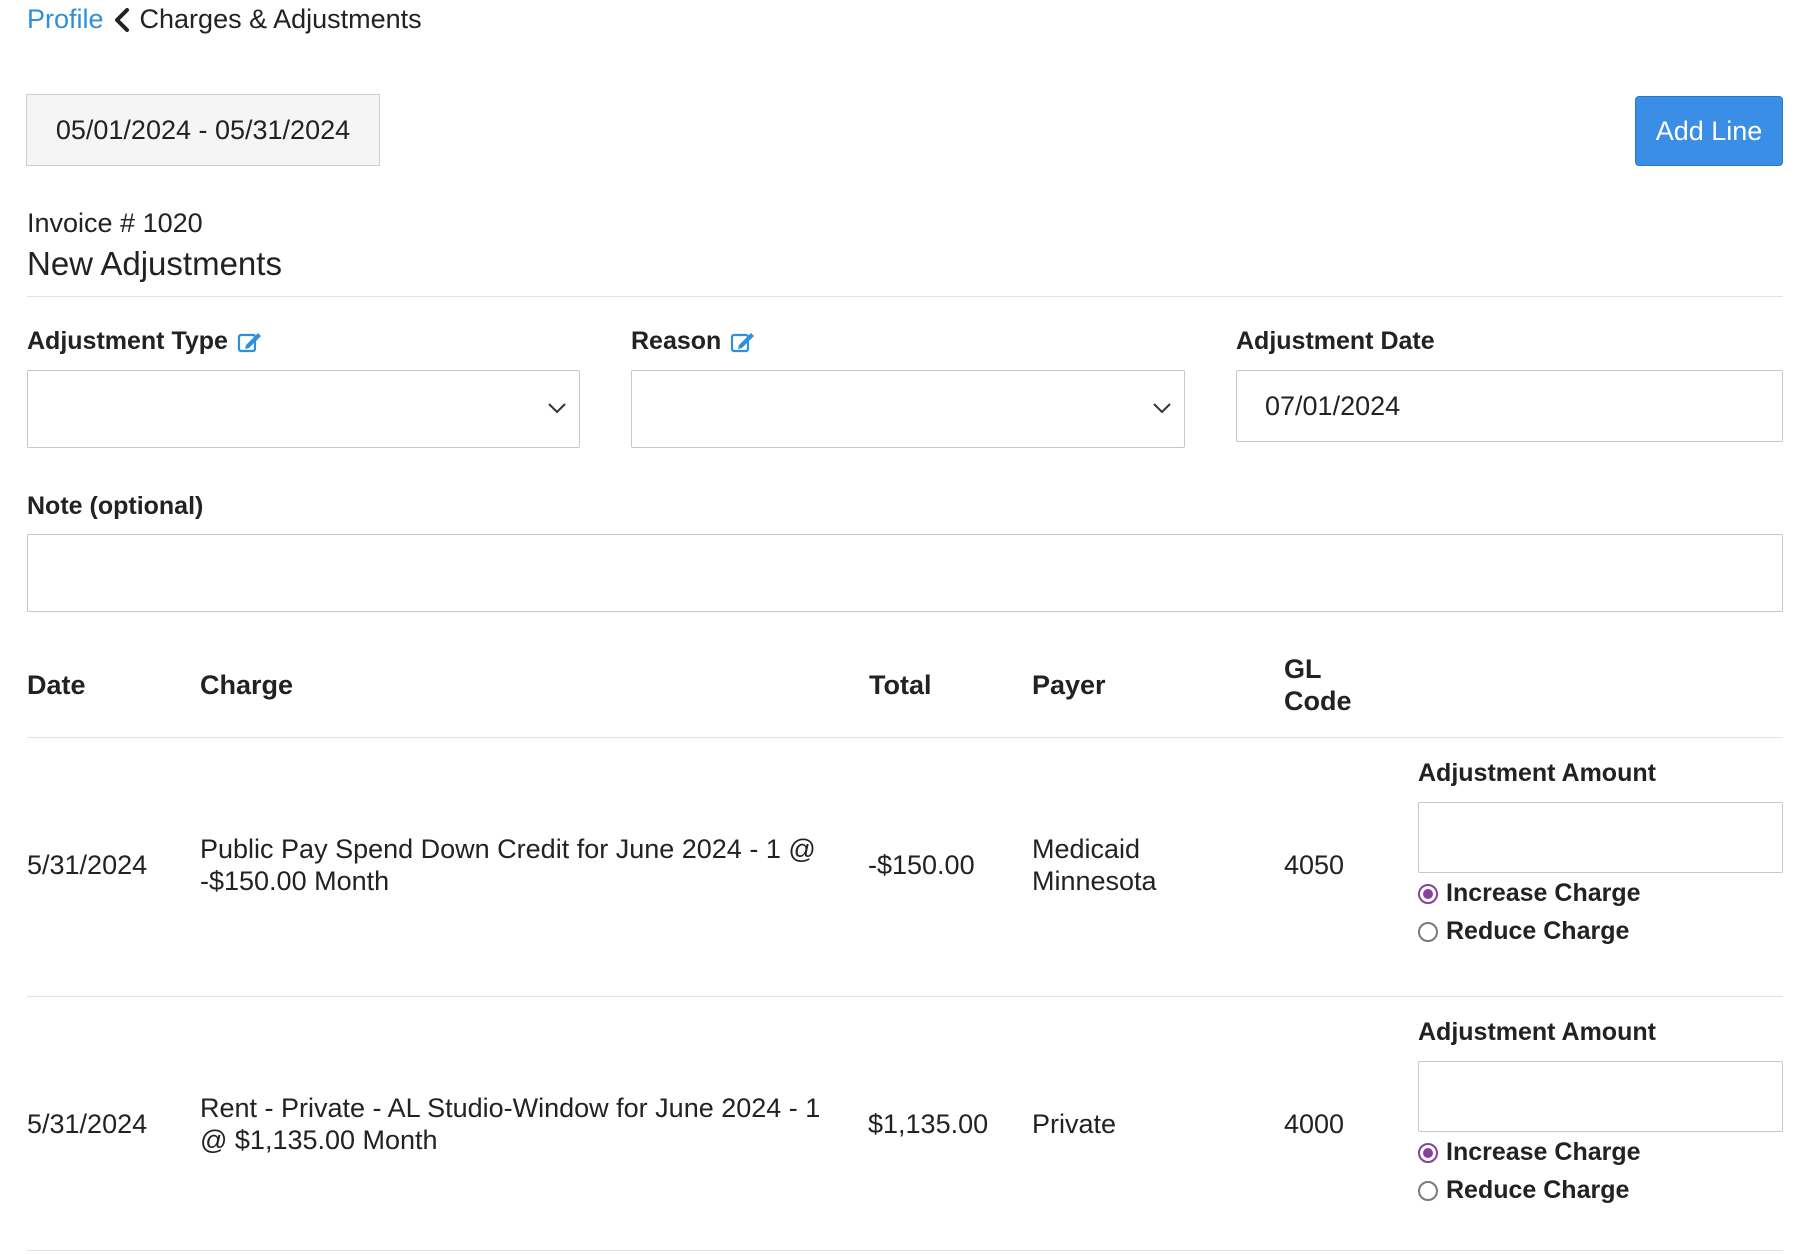  Describe the element at coordinates (295, 881) in the screenshot. I see `row-charge-line2: -$150.00 Month` at that location.